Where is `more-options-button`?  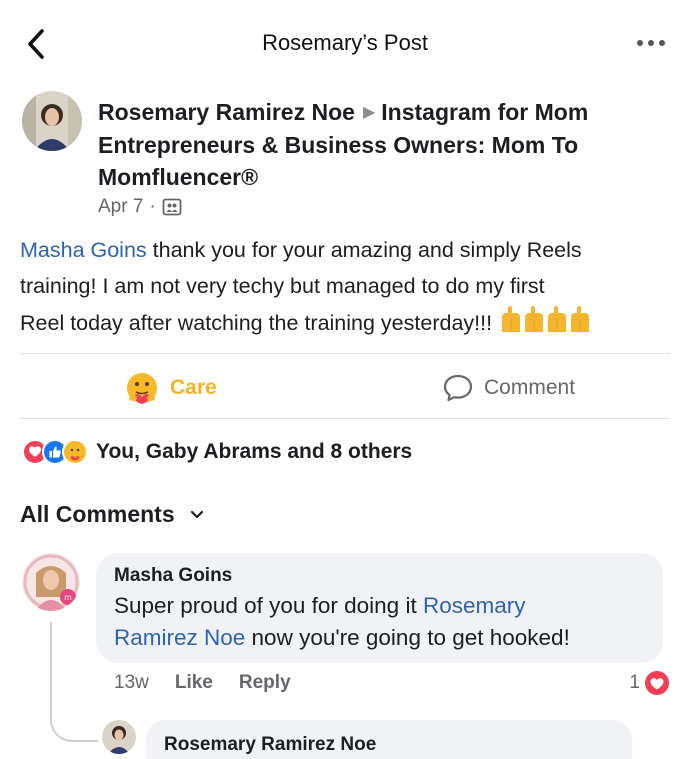
more-options-button is located at coordinates (651, 43).